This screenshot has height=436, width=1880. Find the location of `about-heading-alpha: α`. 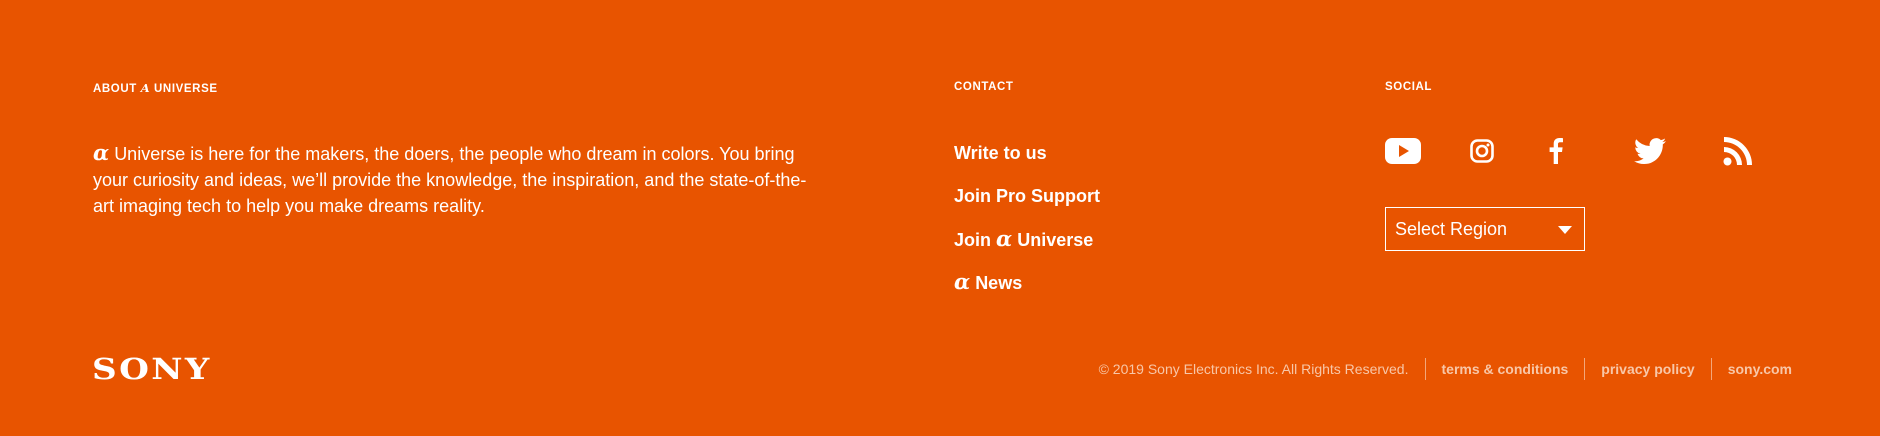

about-heading-alpha: α is located at coordinates (145, 88).